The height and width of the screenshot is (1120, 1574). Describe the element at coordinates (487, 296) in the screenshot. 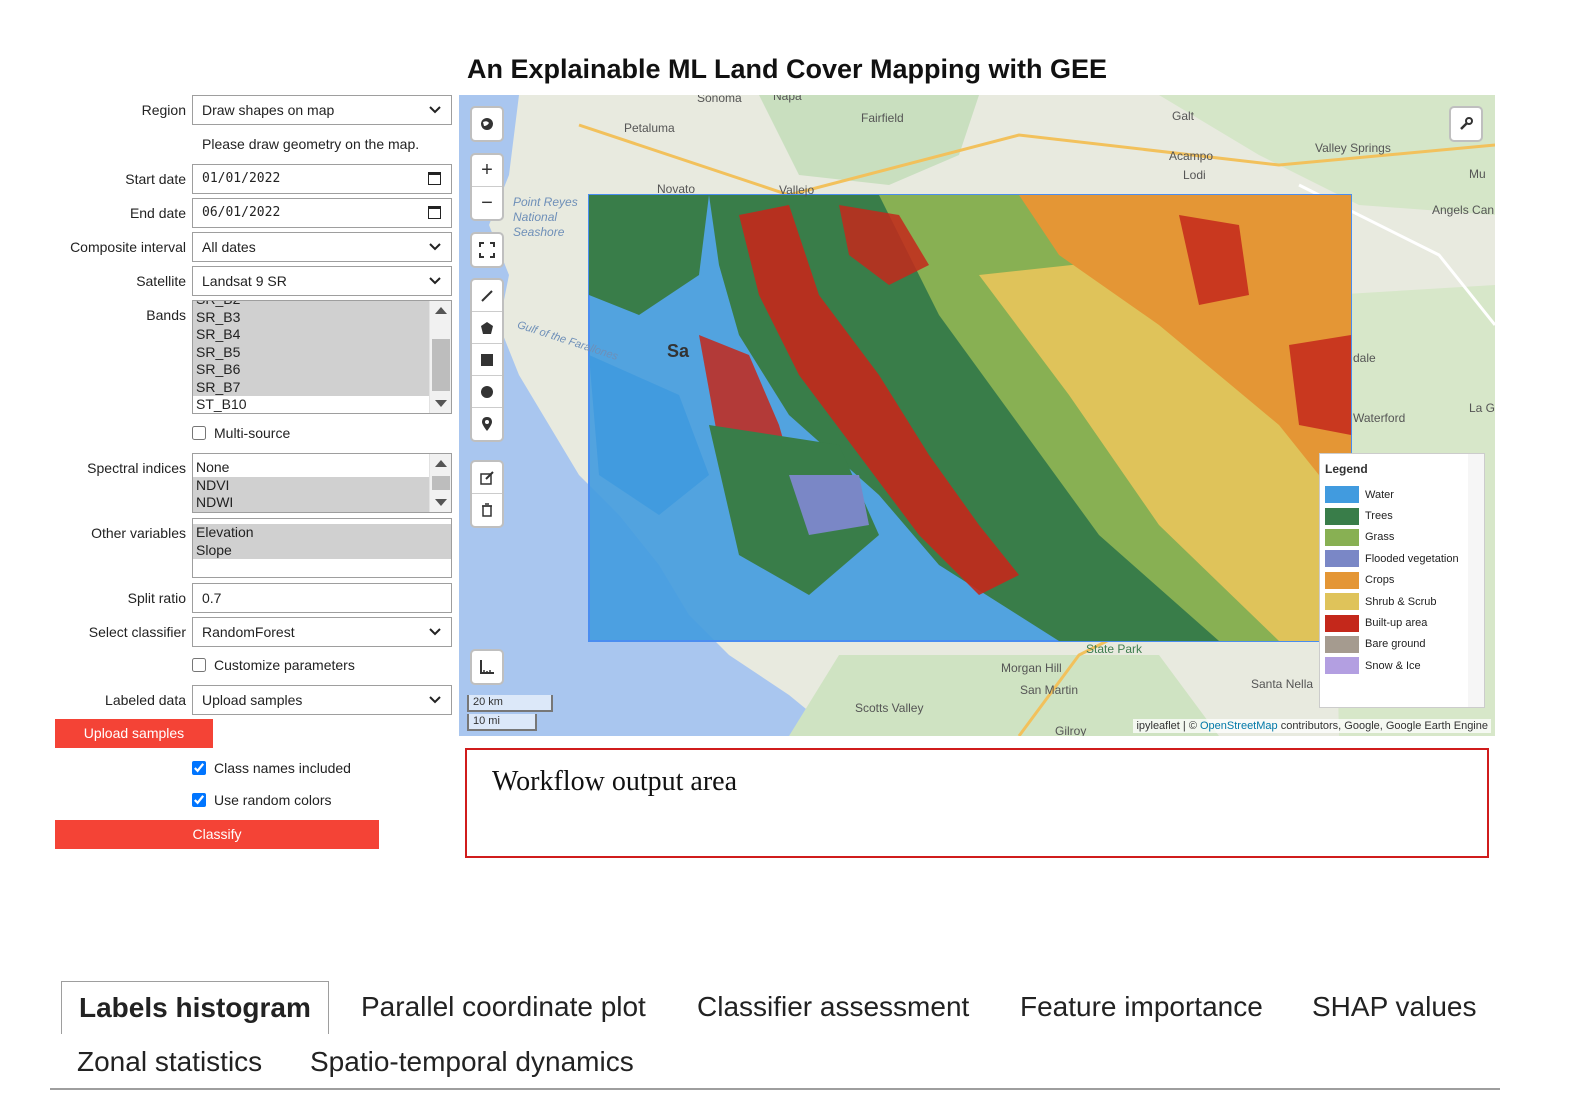

I see `polyline-icon` at that location.